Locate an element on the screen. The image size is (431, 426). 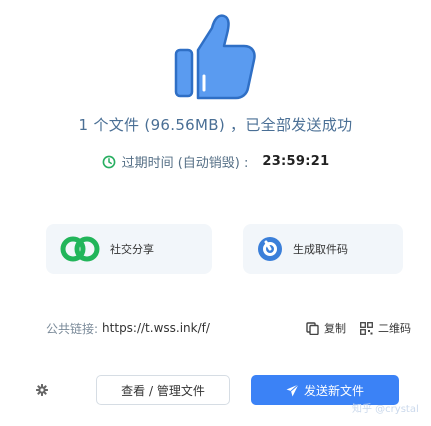
public-link-row: 公共链接: https://t.wss.ink/f/ 复制 二维码 is located at coordinates (228, 328).